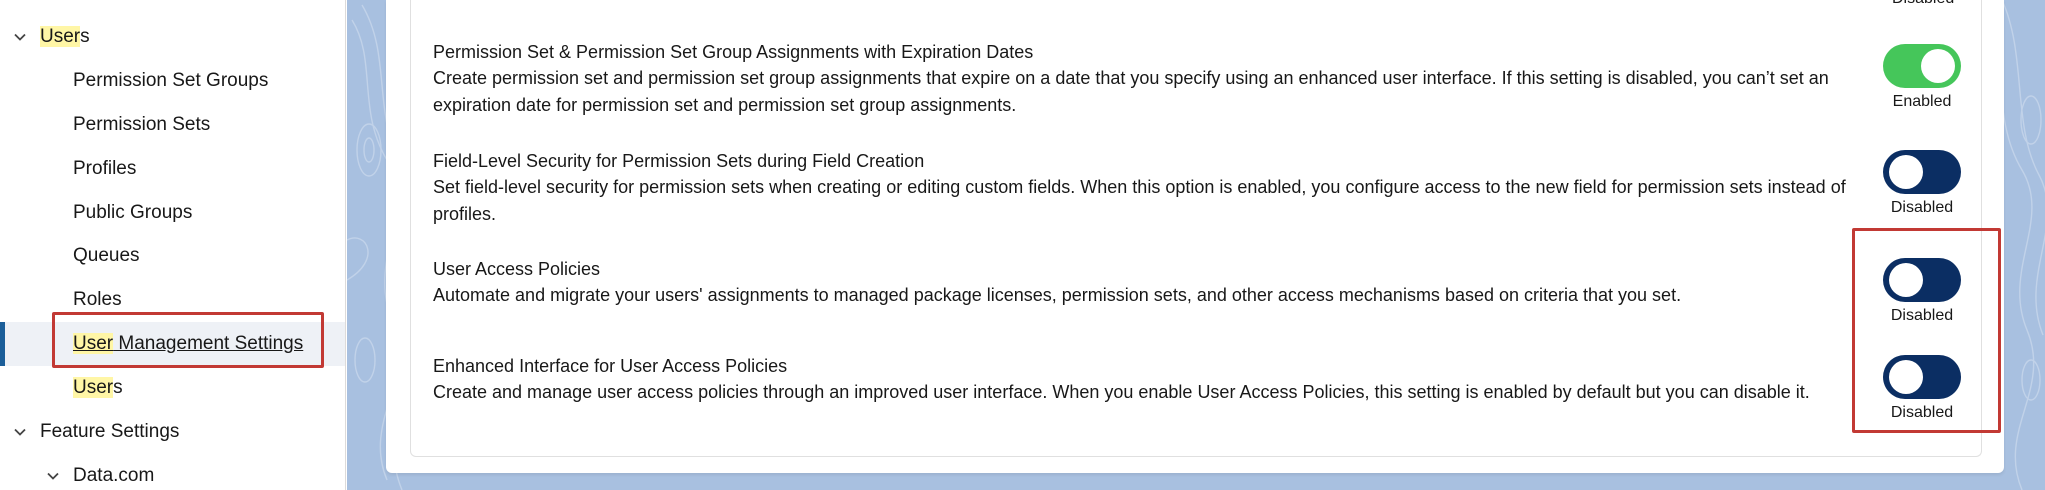 The width and height of the screenshot is (2045, 490). I want to click on partial-status-label: Disabled, so click(1923, 4).